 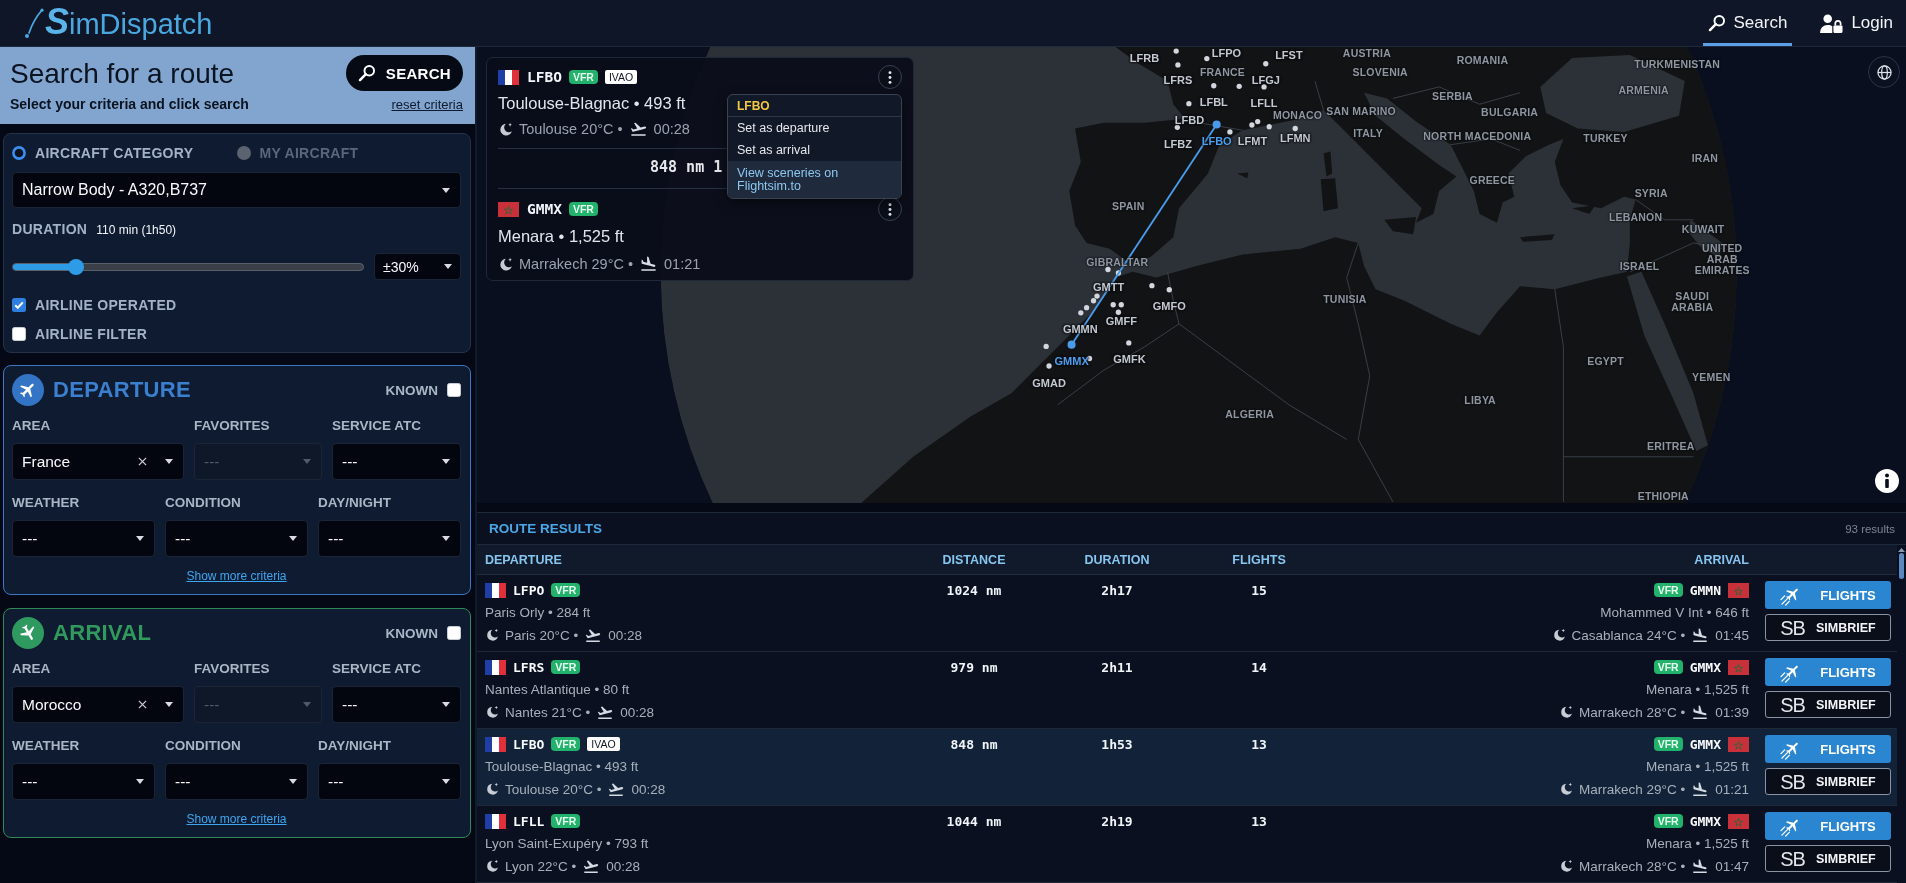 I want to click on checkbox-label: AIRLINE OPERATED, so click(x=106, y=305).